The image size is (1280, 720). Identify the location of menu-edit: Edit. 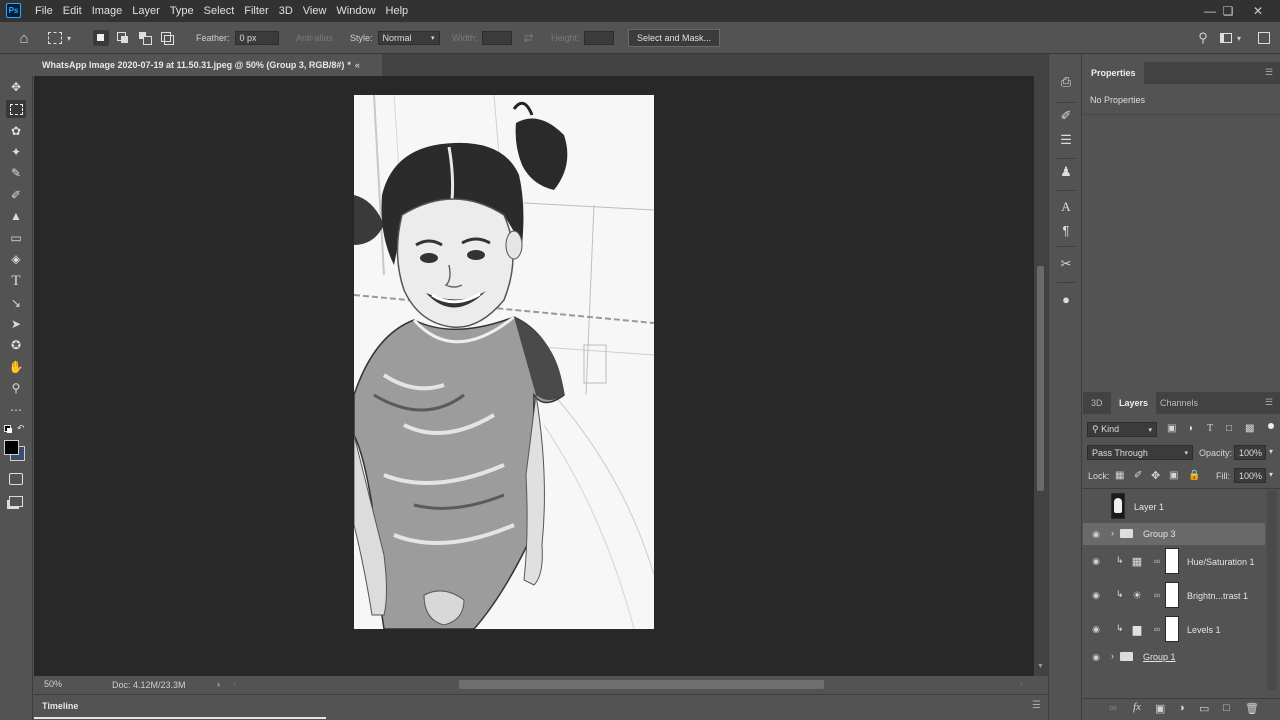
(72, 11).